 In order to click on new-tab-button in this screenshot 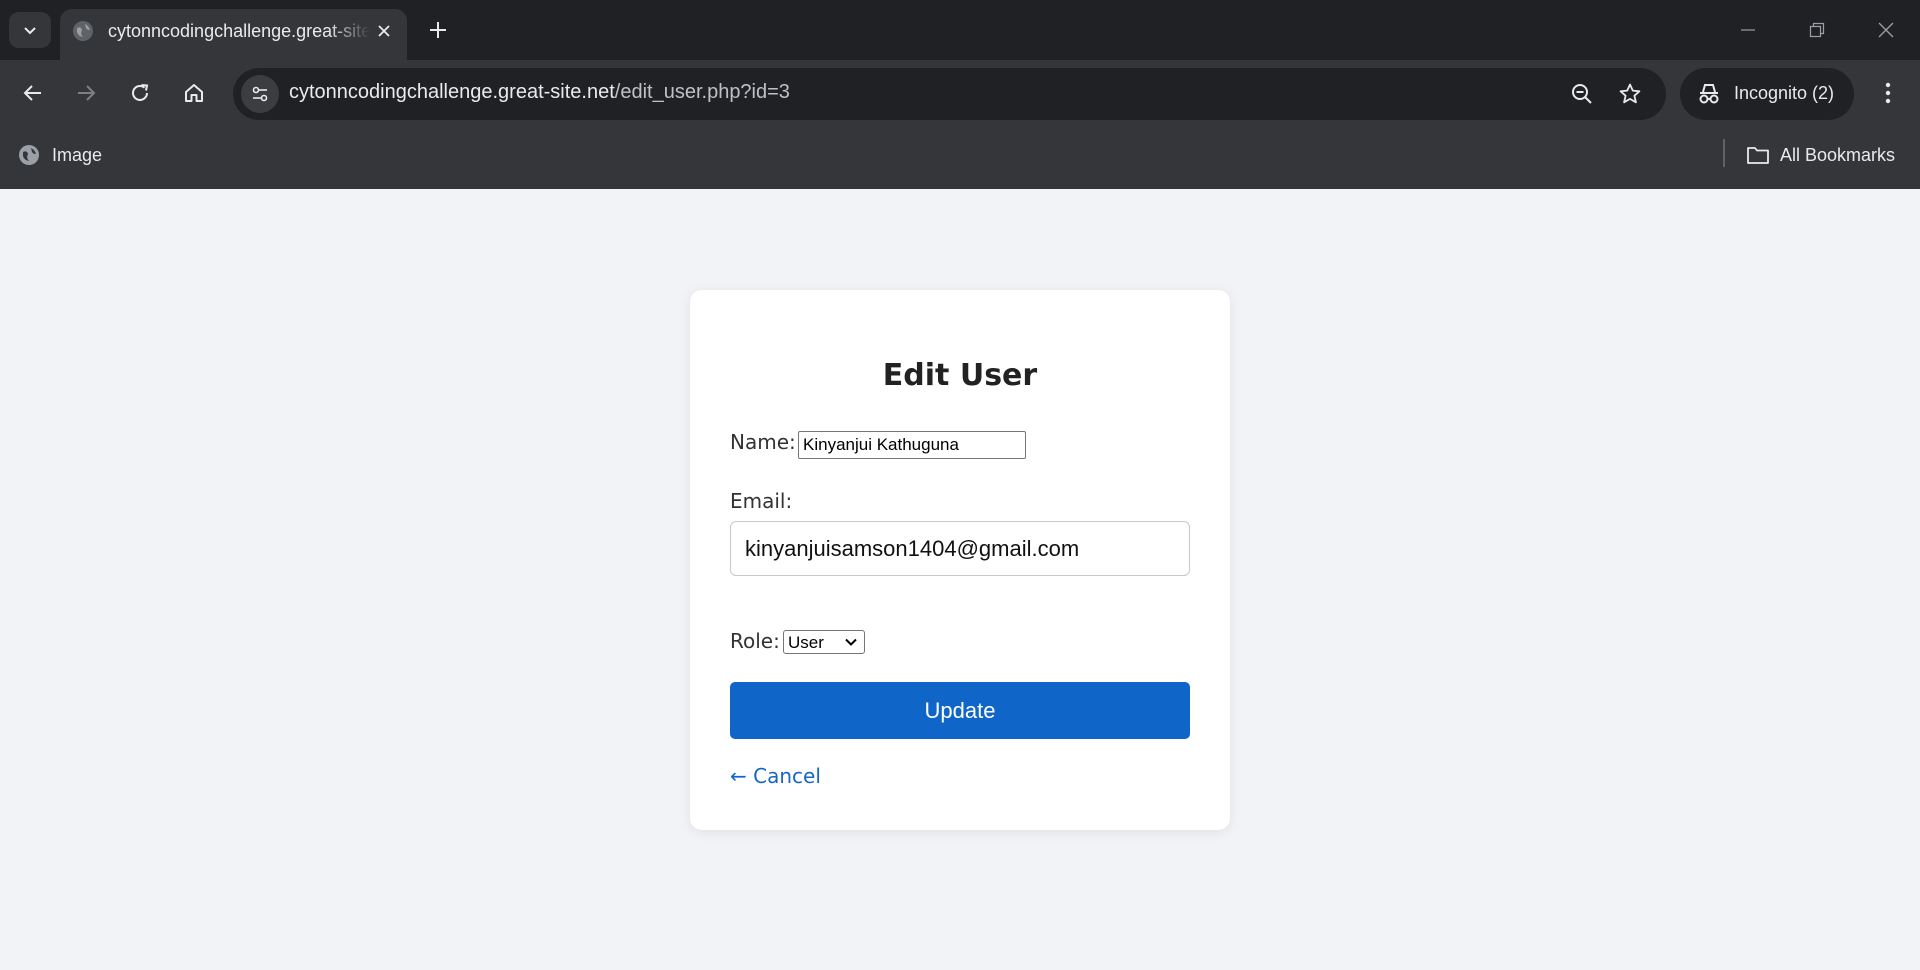, I will do `click(438, 30)`.